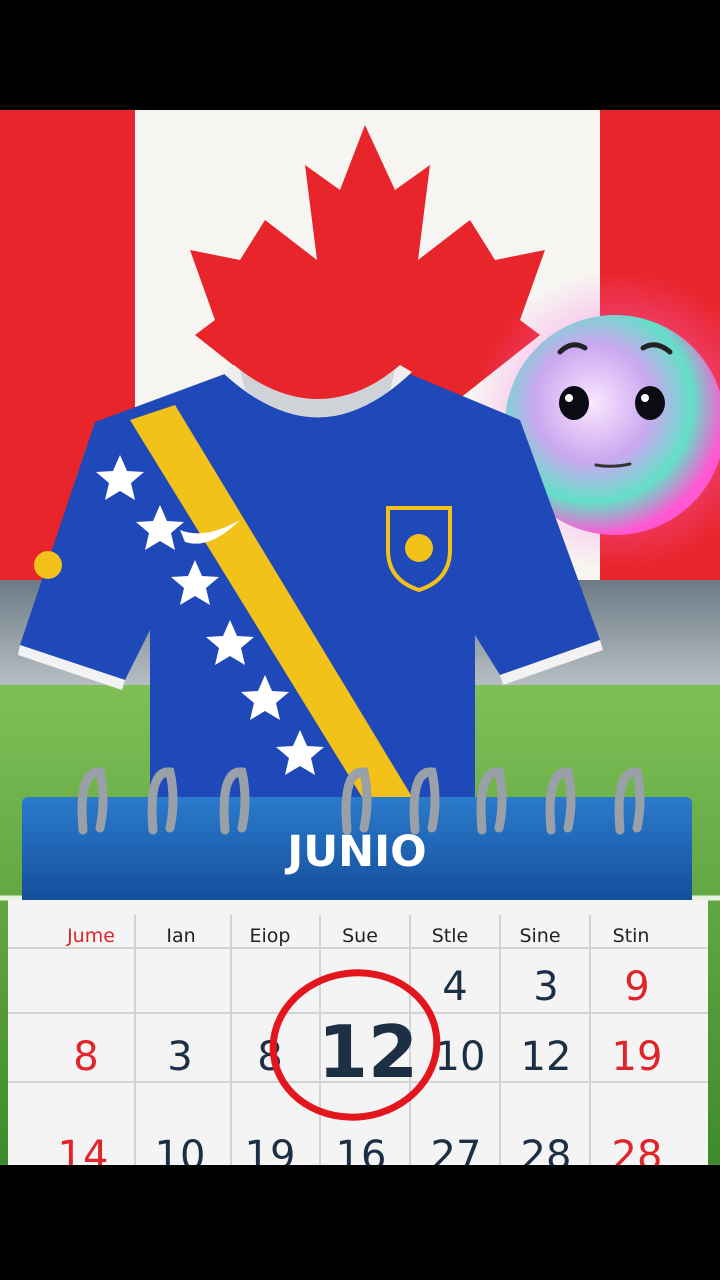 The image size is (720, 1280). What do you see at coordinates (48, 565) in the screenshot?
I see `sleeve-patch` at bounding box center [48, 565].